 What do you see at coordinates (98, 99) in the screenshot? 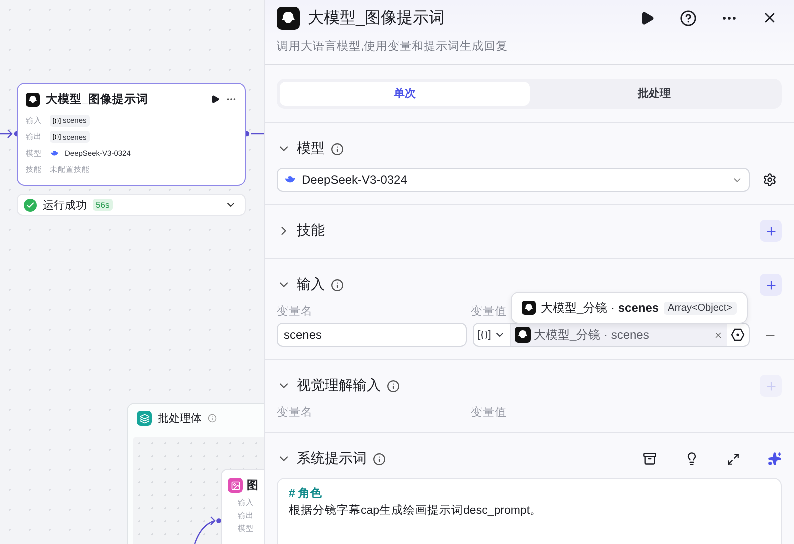
I see `node-title: 大模型_图像提示词` at bounding box center [98, 99].